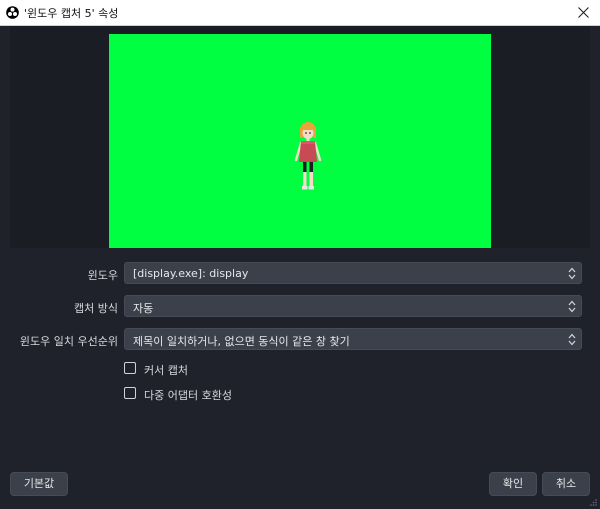 This screenshot has width=600, height=509. What do you see at coordinates (102, 275) in the screenshot?
I see `window-label: 윈도우` at bounding box center [102, 275].